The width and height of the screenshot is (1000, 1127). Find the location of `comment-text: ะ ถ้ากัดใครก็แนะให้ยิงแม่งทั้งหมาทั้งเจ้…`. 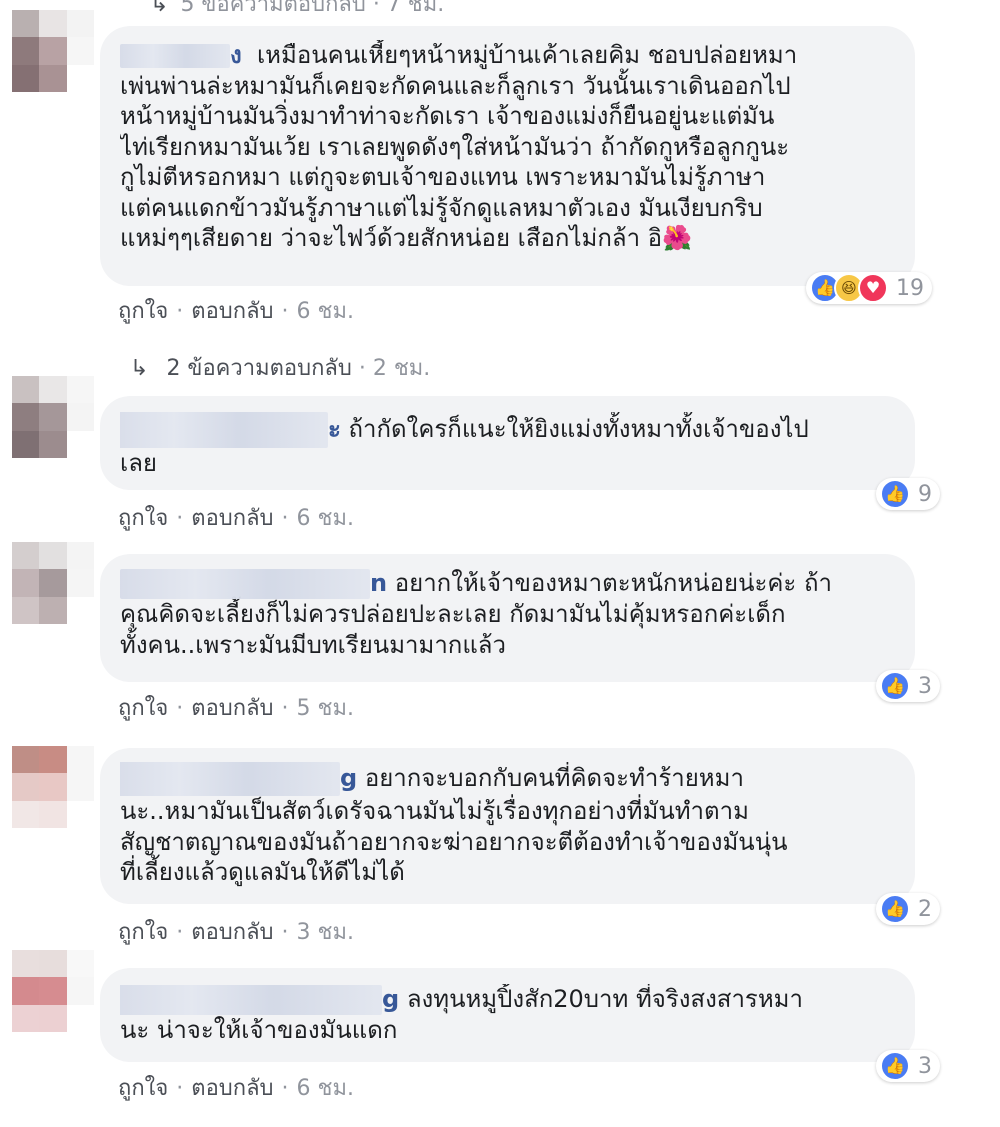

comment-text: ะ ถ้ากัดใครก็แนะให้ยิงแม่งทั้งหมาทั้งเจ้… is located at coordinates (508, 445).